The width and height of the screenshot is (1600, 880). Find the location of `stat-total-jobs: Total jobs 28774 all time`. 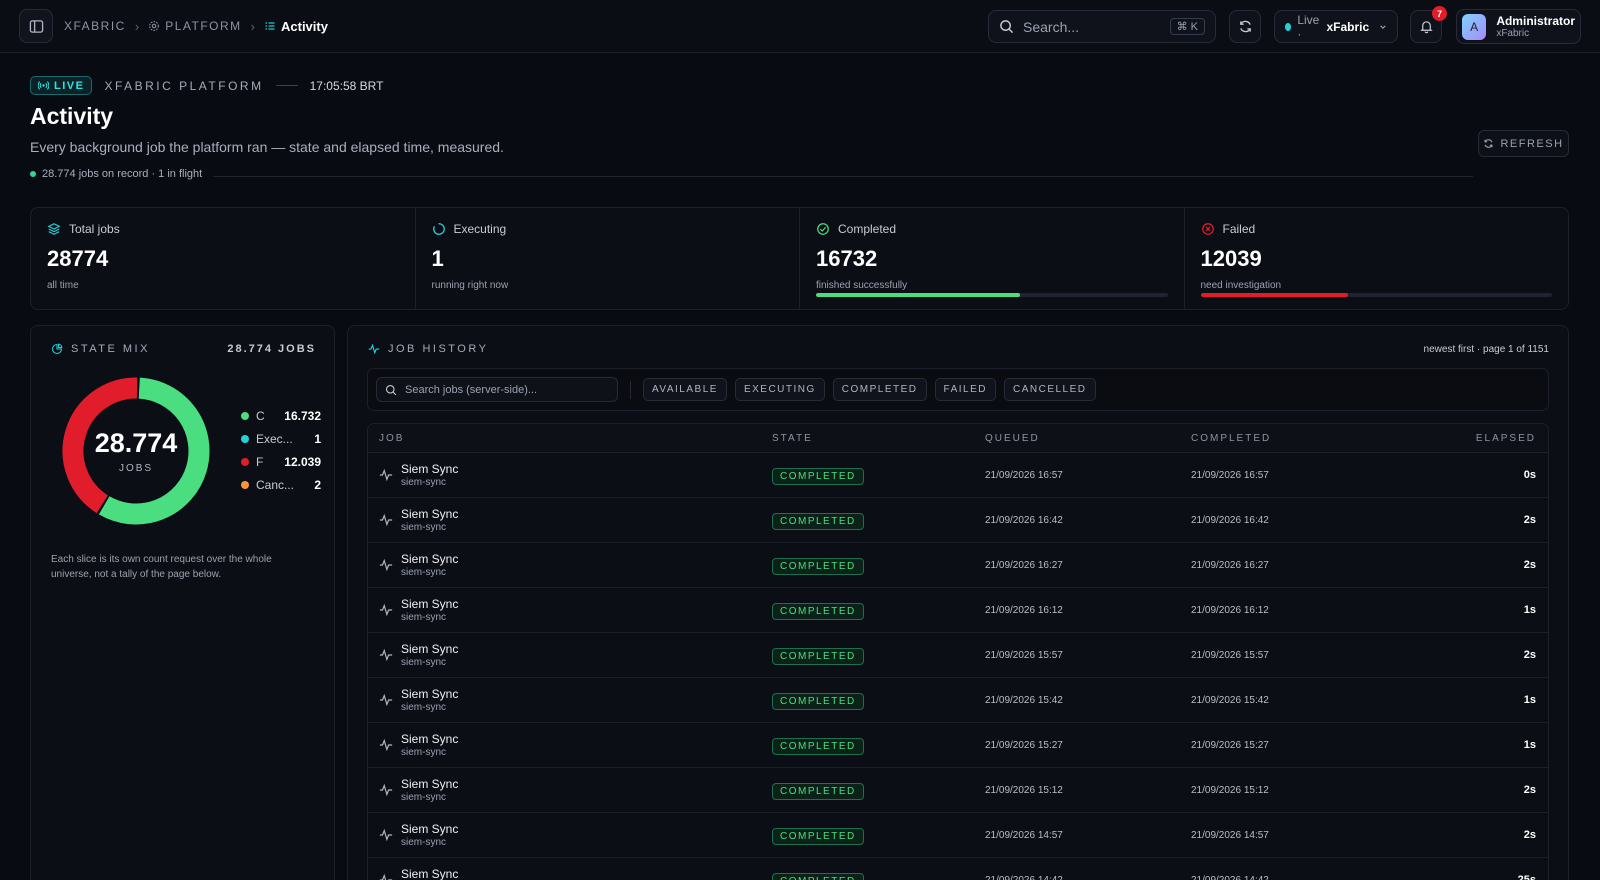

stat-total-jobs: Total jobs 28774 all time is located at coordinates (223, 258).